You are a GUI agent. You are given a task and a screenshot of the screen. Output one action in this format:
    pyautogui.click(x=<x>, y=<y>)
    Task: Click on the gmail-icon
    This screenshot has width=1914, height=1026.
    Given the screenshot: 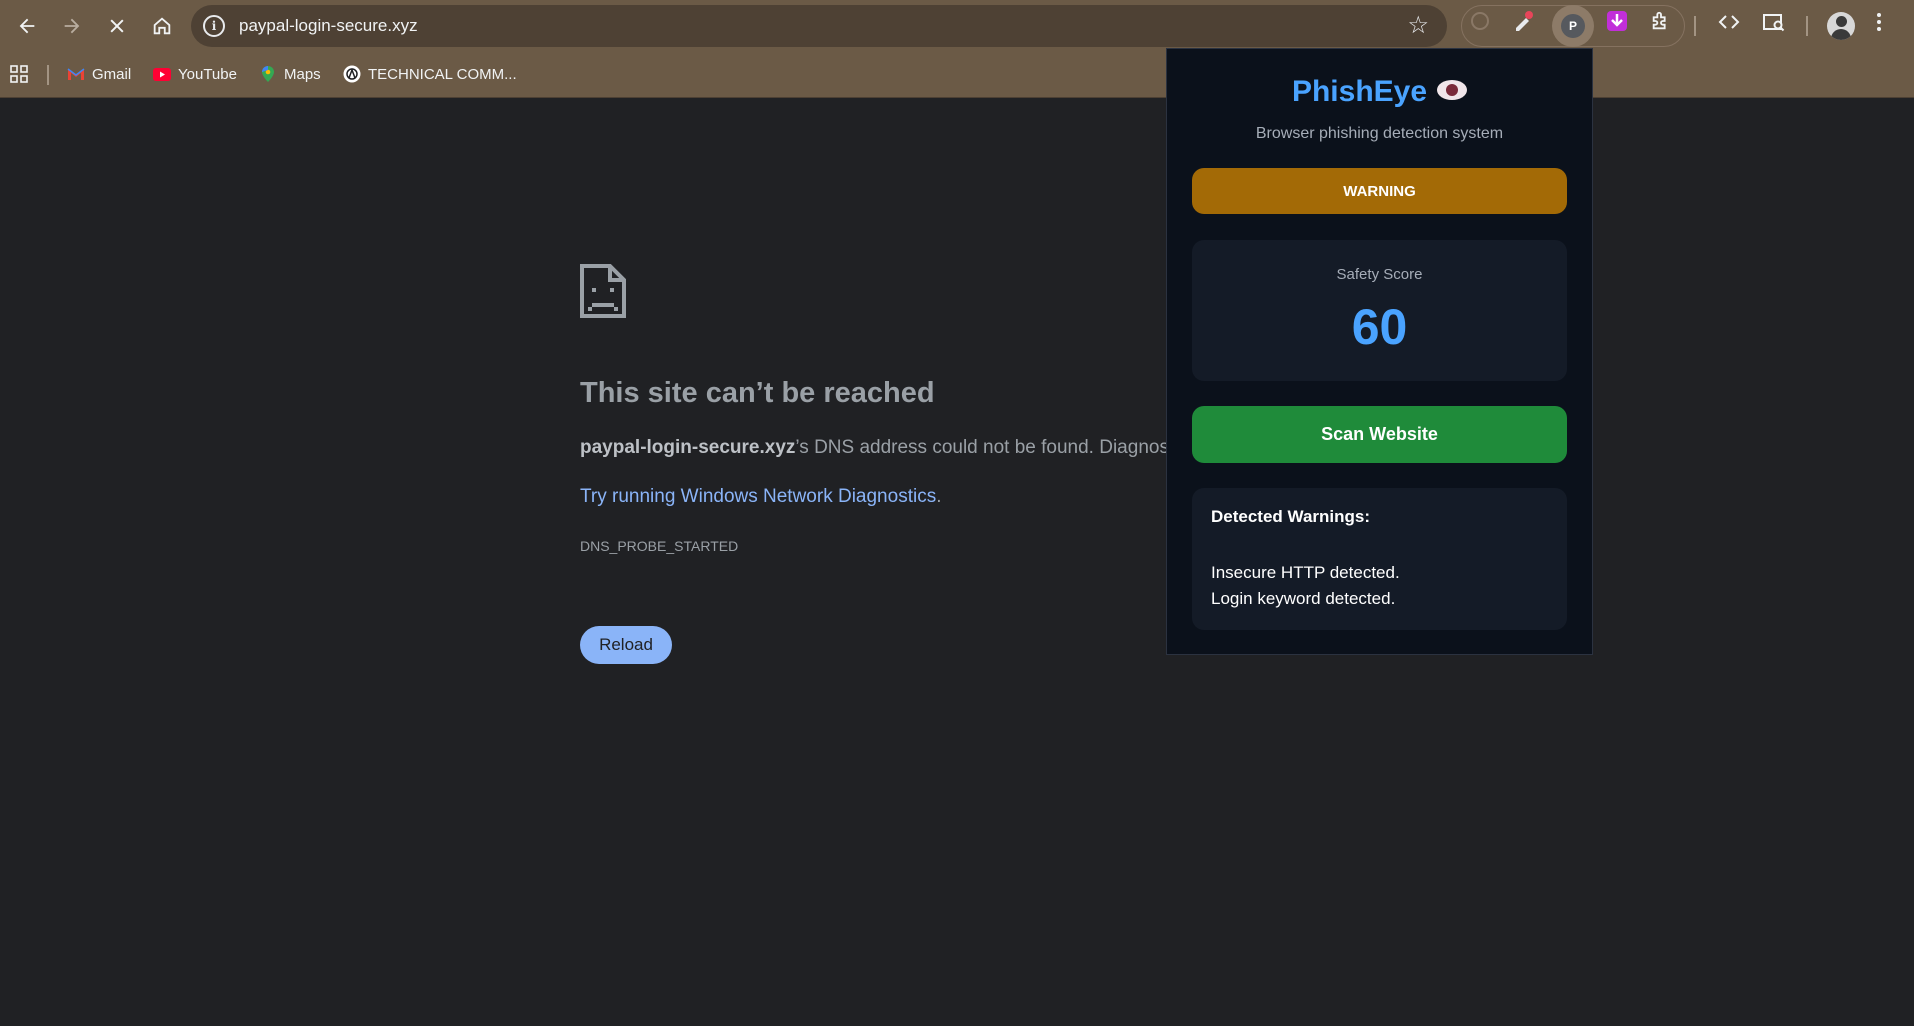 What is the action you would take?
    pyautogui.click(x=76, y=74)
    